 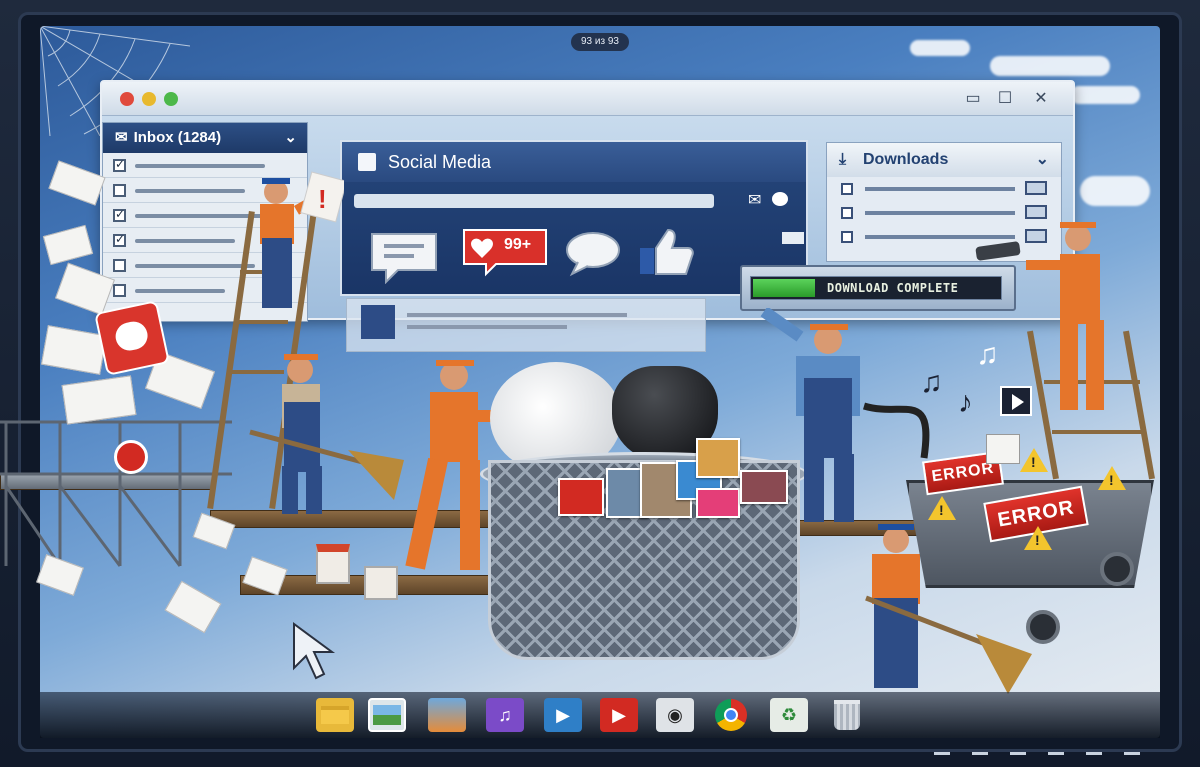 I want to click on maximize-dot-button, so click(x=171, y=99).